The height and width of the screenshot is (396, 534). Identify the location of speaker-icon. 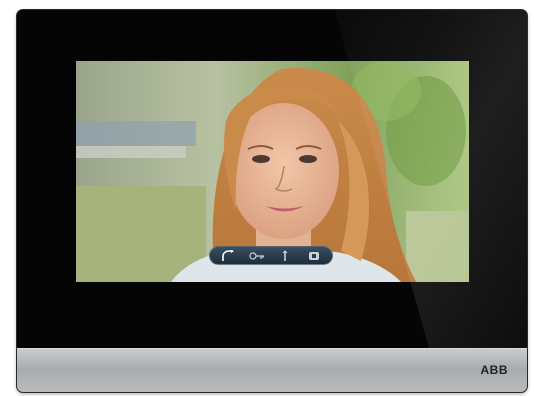
(313, 255).